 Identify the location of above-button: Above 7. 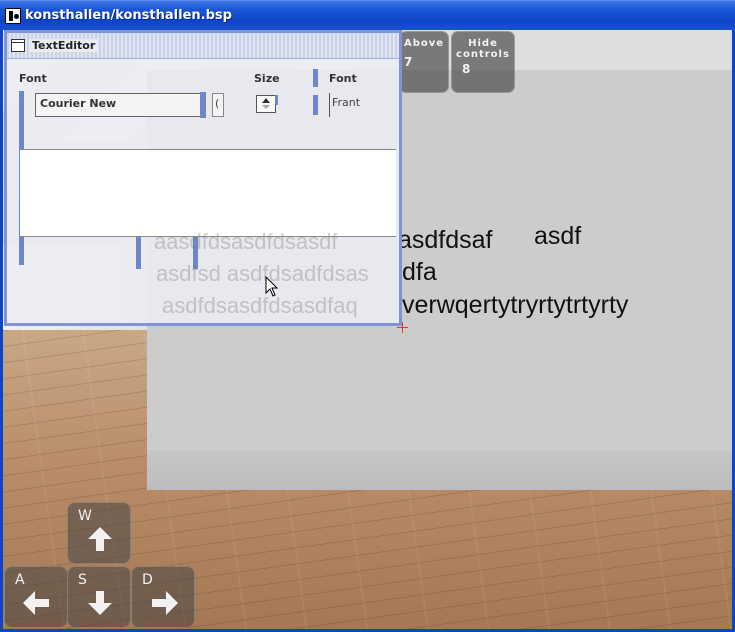
(424, 62).